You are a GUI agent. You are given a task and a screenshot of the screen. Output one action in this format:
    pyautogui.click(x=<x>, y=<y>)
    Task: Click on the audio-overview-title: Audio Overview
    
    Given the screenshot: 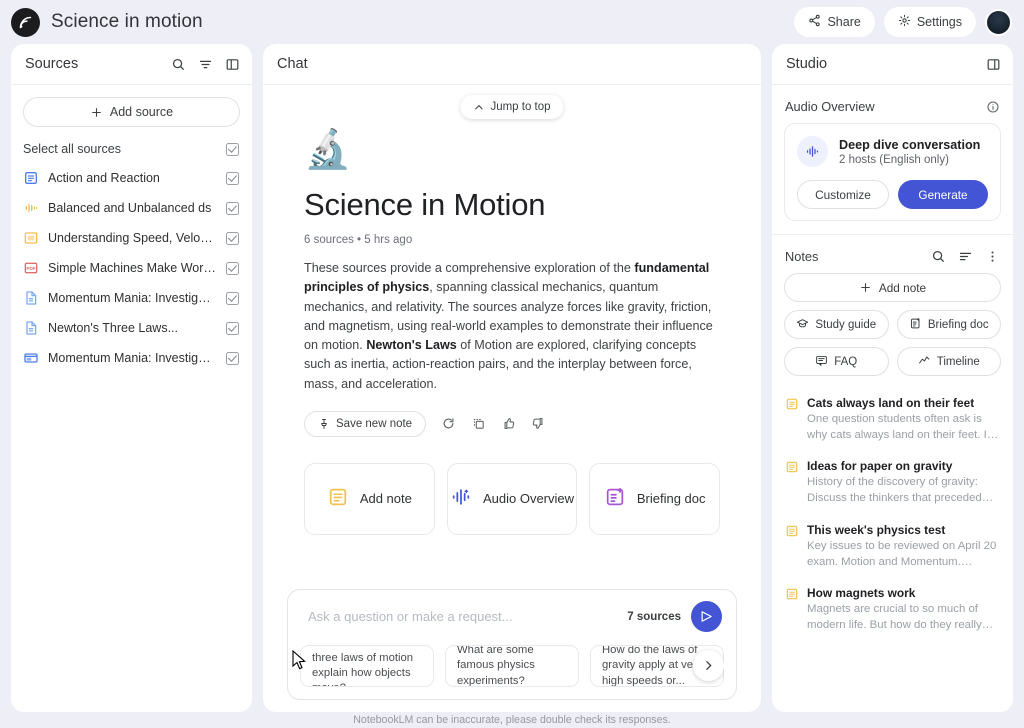 What is the action you would take?
    pyautogui.click(x=830, y=106)
    